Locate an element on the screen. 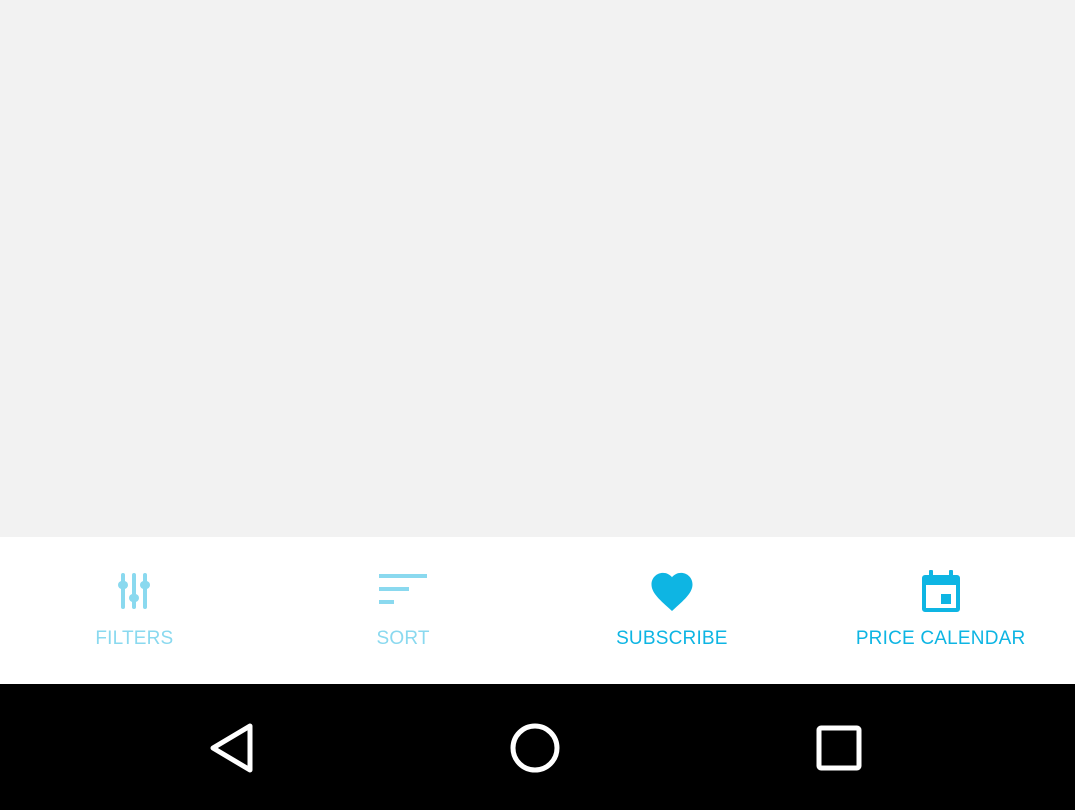 The image size is (1075, 810). sort-label: SORT is located at coordinates (403, 638).